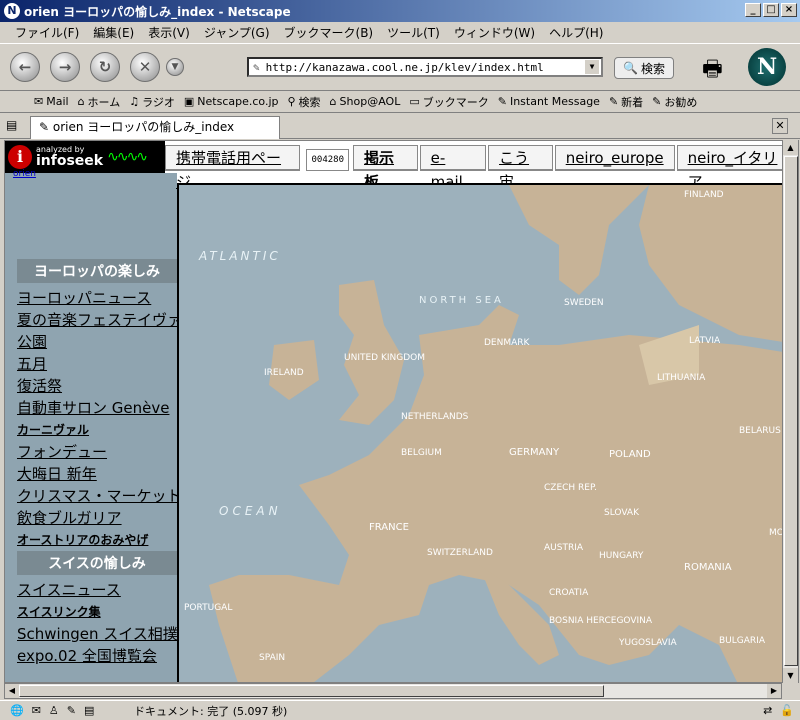 The image size is (800, 720). I want to click on link-summer-festival: 夏の音楽フェステイヴァル, so click(97, 320).